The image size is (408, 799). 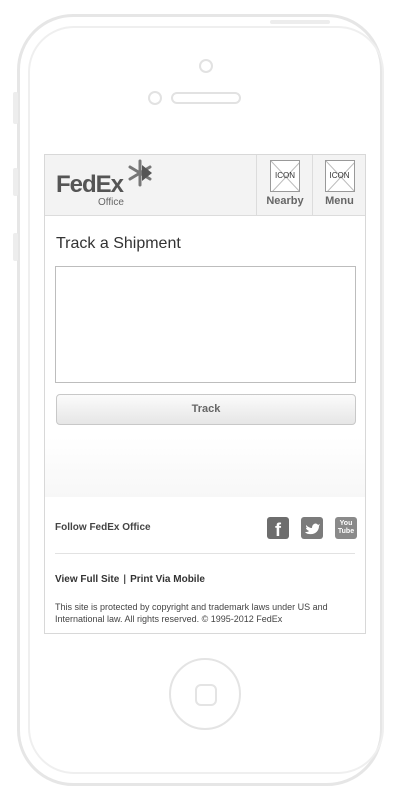 What do you see at coordinates (103, 527) in the screenshot?
I see `follow-label: Follow FedEx Office` at bounding box center [103, 527].